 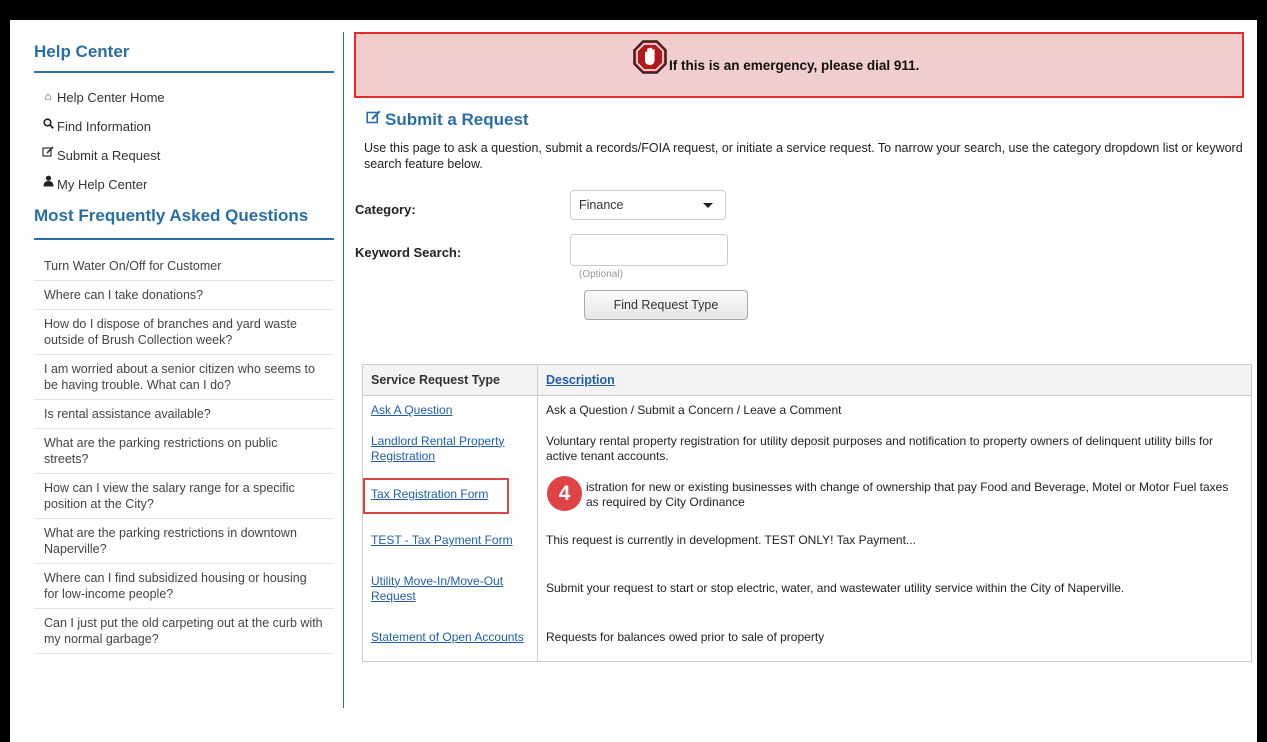 What do you see at coordinates (184, 155) in the screenshot?
I see `sidebar-item-submit-a-request: Submit a Request` at bounding box center [184, 155].